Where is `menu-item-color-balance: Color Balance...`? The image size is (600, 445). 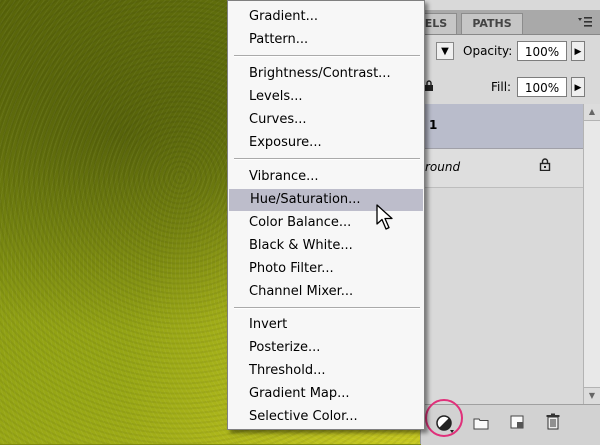 menu-item-color-balance: Color Balance... is located at coordinates (326, 223).